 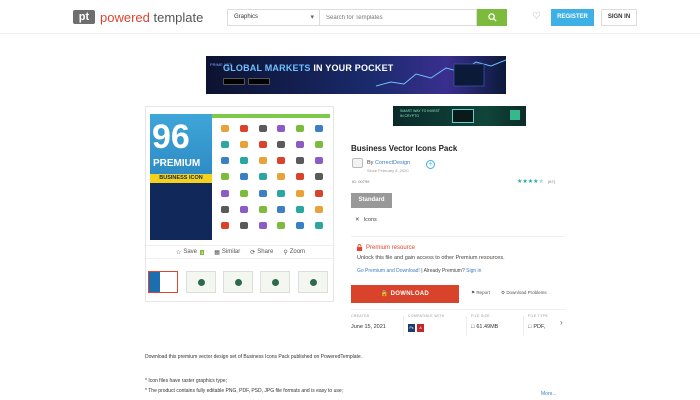 What do you see at coordinates (125, 17) in the screenshot?
I see `logo-word-powered: powered` at bounding box center [125, 17].